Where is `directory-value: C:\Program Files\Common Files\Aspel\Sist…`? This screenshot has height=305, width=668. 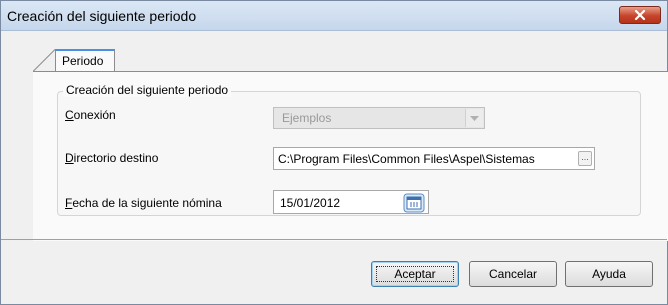 directory-value: C:\Program Files\Common Files\Aspel\Sist… is located at coordinates (406, 159).